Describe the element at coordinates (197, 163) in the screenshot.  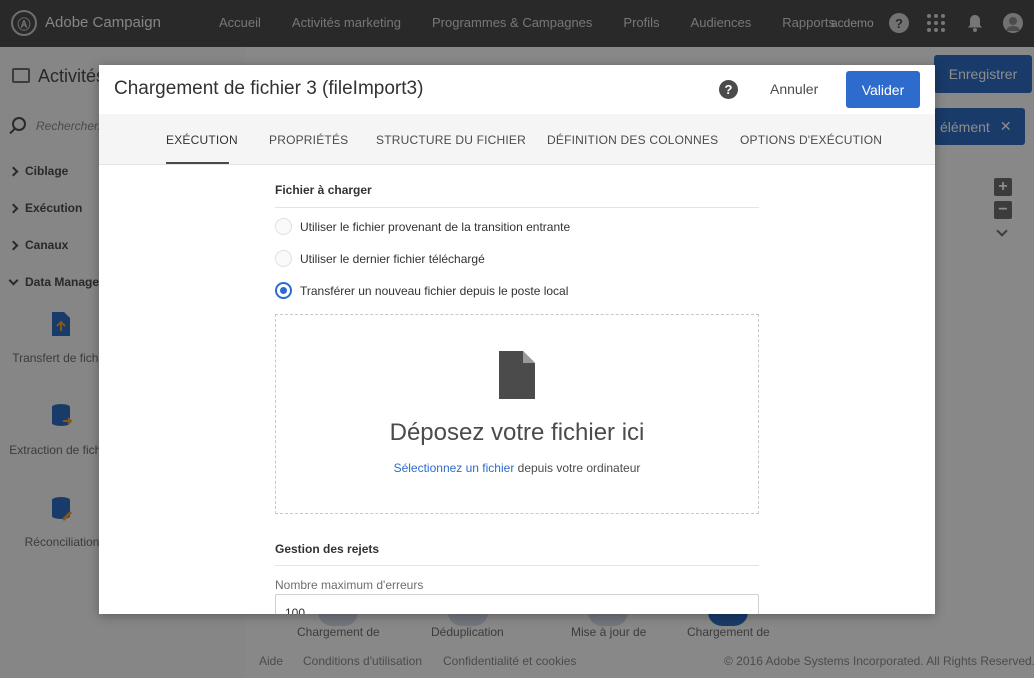
I see `active-tab-indicator` at that location.